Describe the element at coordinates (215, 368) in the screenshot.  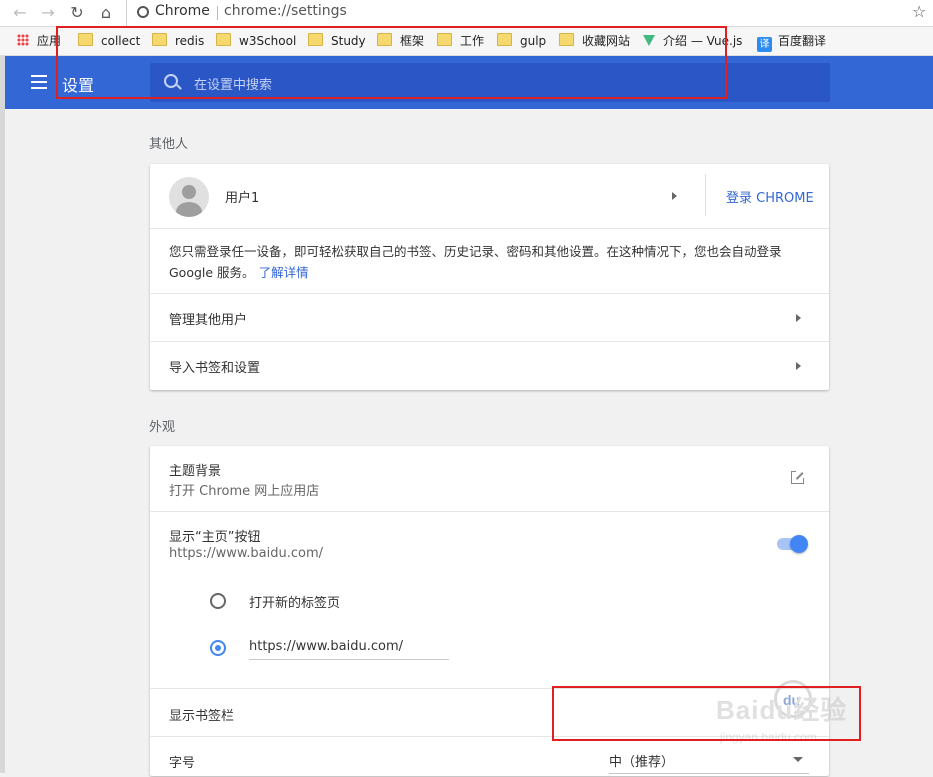
I see `import-bookmarks-label: 导入书签和设置` at that location.